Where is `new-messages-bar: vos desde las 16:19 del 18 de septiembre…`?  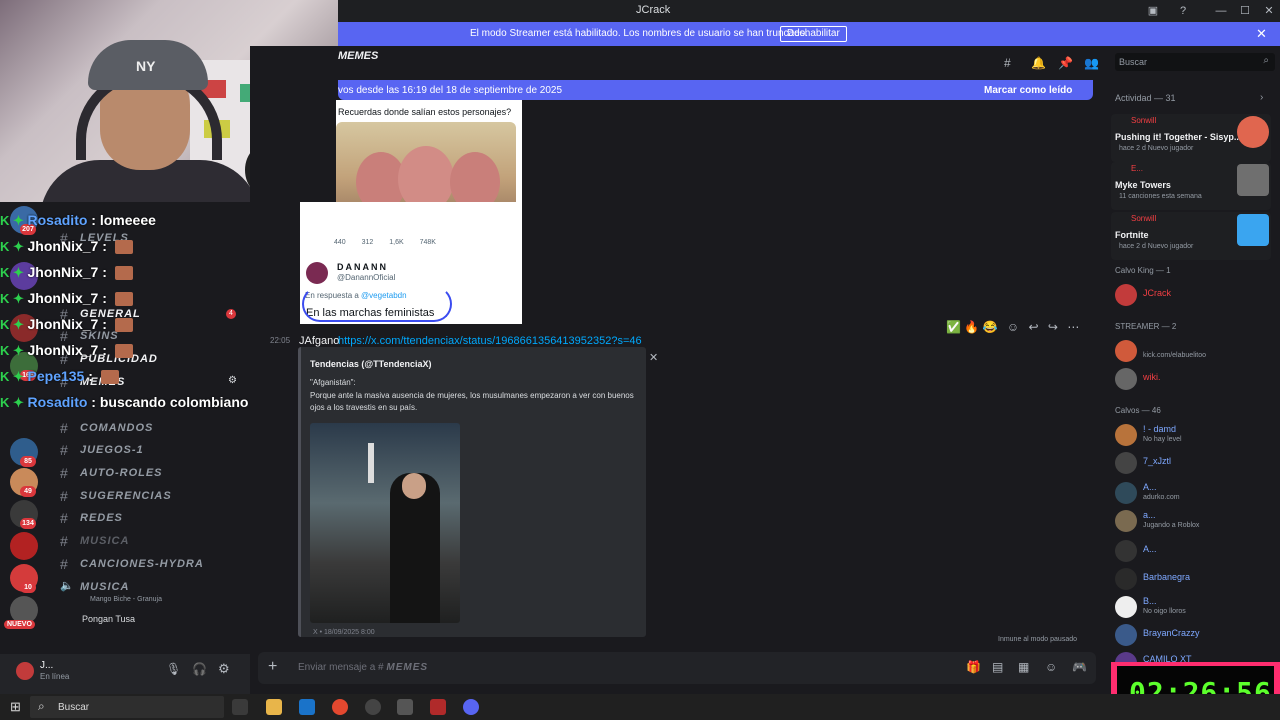
new-messages-bar: vos desde las 16:19 del 18 de septiembre… is located at coordinates (715, 90).